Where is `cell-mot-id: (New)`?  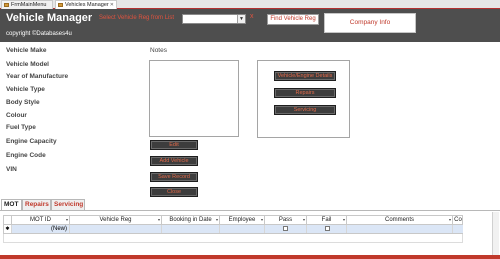 cell-mot-id: (New) is located at coordinates (41, 229).